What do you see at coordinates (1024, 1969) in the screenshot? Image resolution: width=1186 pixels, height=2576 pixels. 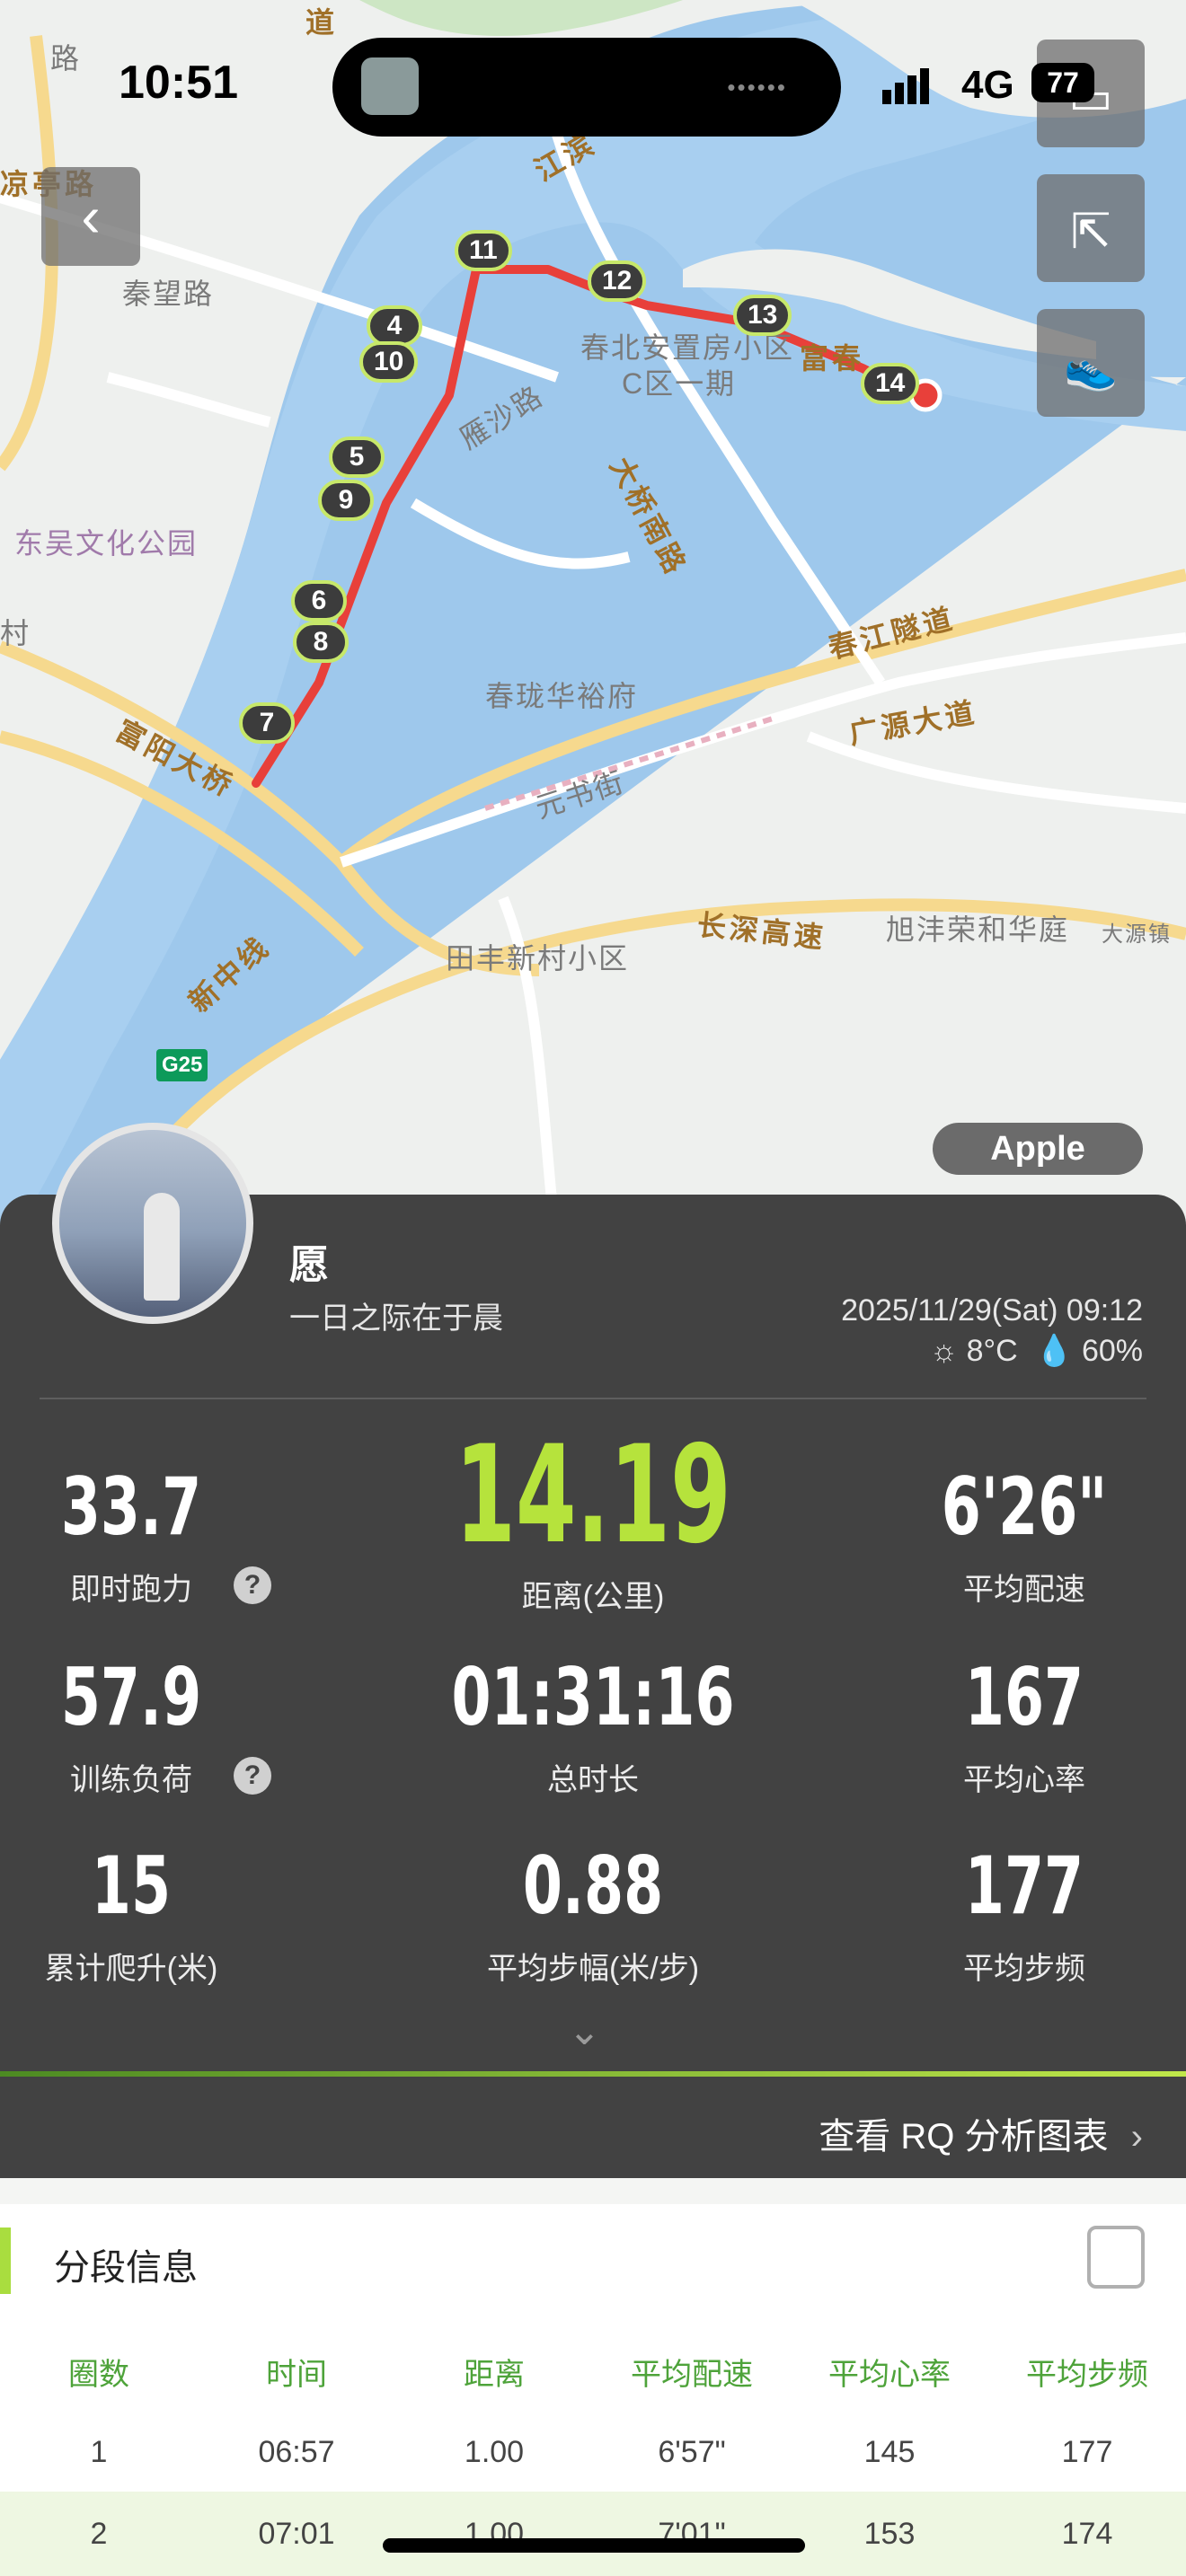 I see `stat-label: 平均步频` at bounding box center [1024, 1969].